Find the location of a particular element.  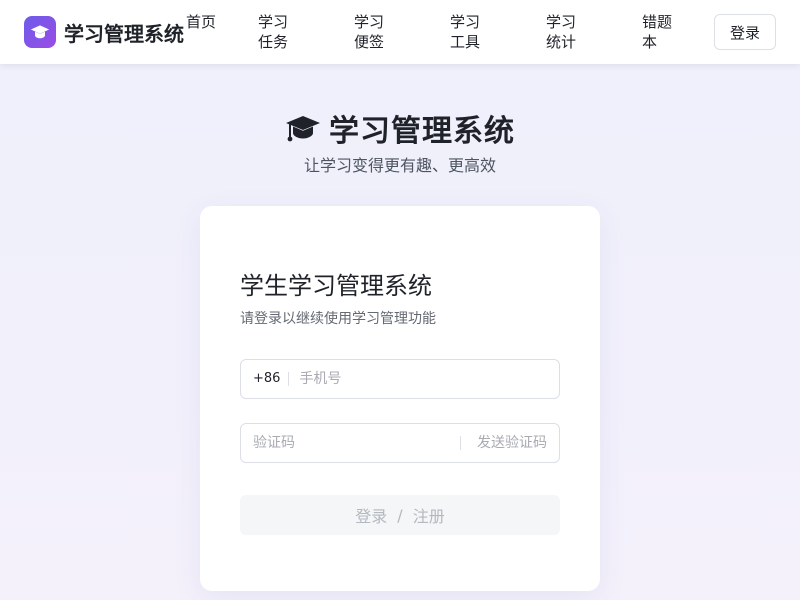

nav-item-tasks: 学习任务 is located at coordinates (273, 32).